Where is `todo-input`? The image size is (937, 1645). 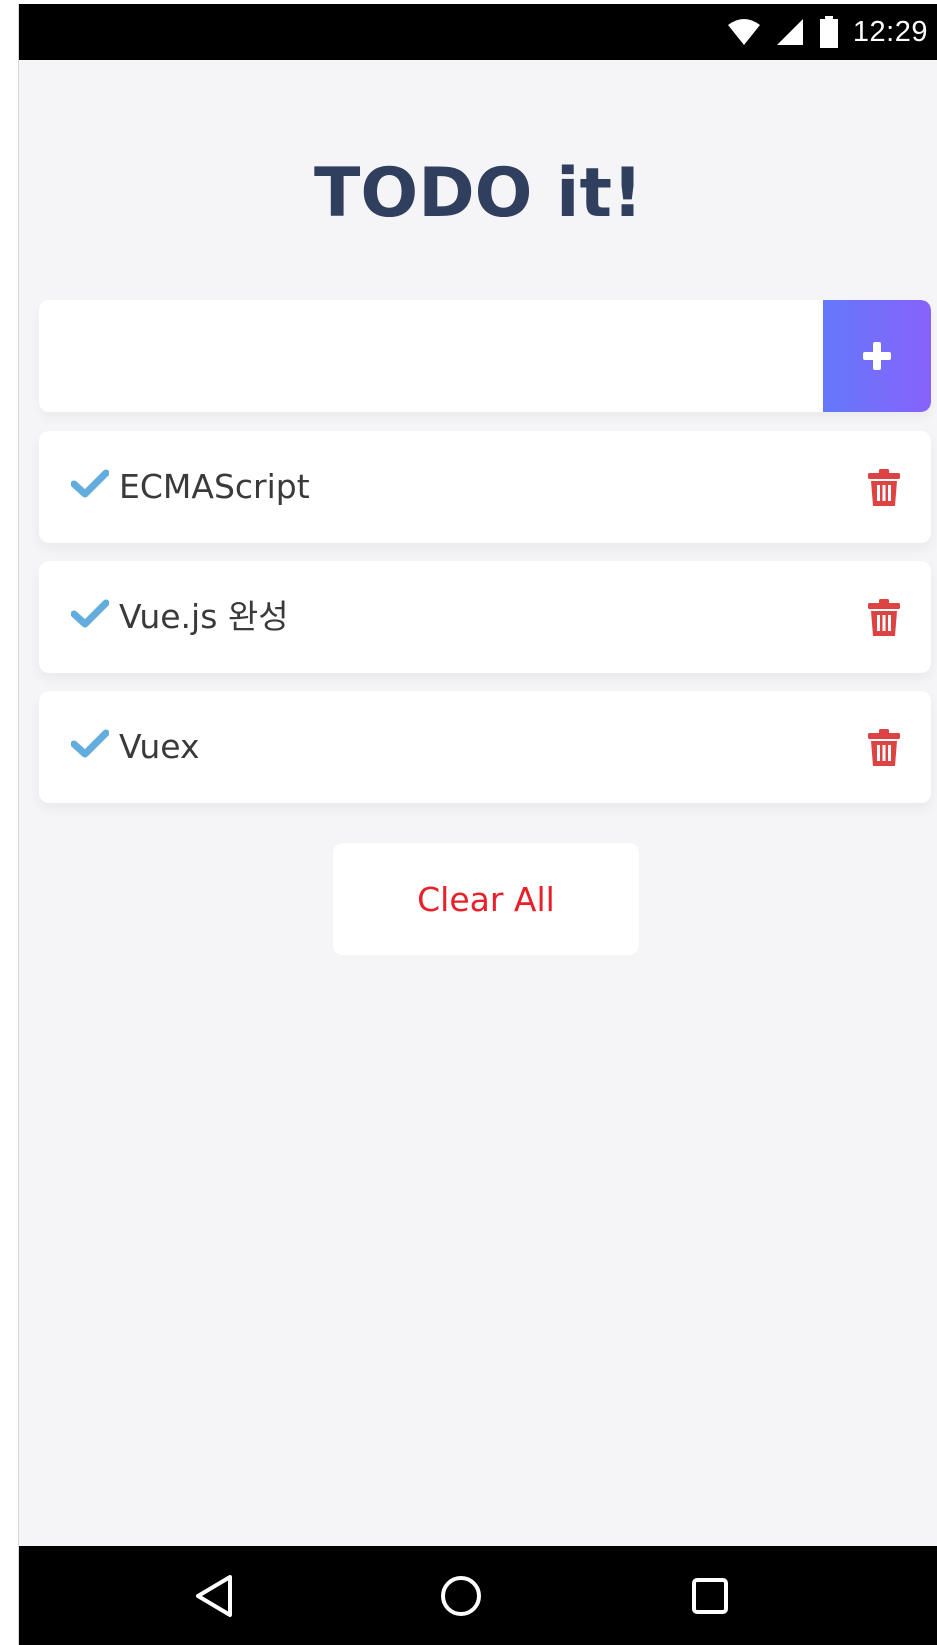
todo-input is located at coordinates (424, 356).